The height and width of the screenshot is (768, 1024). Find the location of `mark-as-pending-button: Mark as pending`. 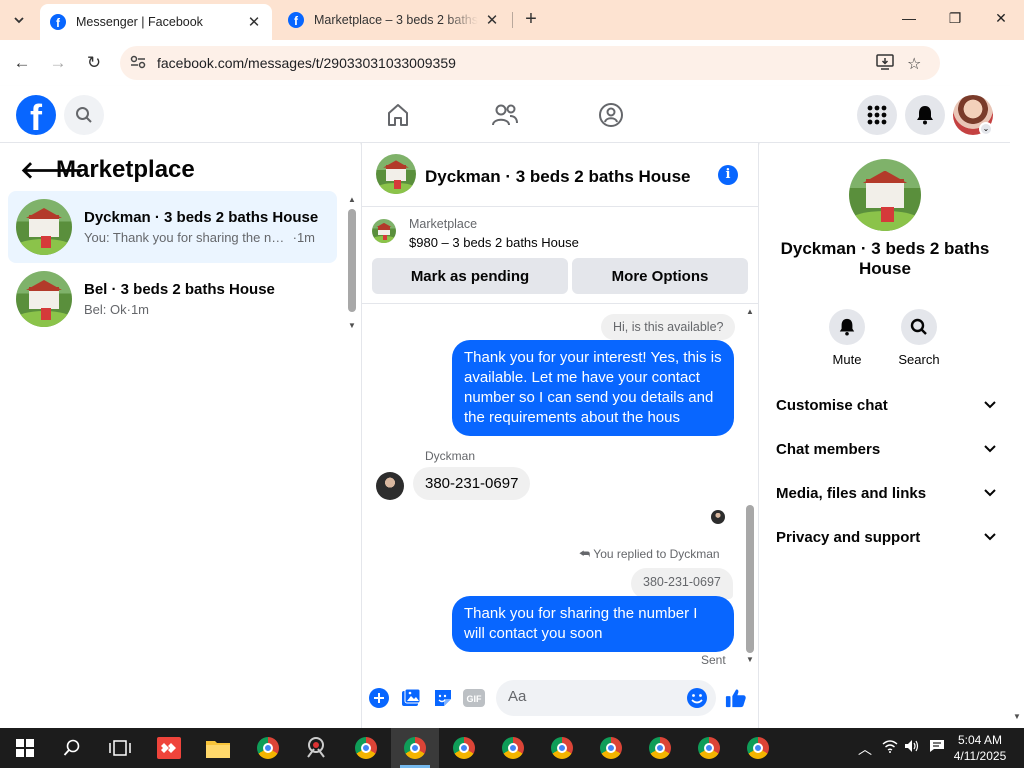

mark-as-pending-button: Mark as pending is located at coordinates (470, 276).